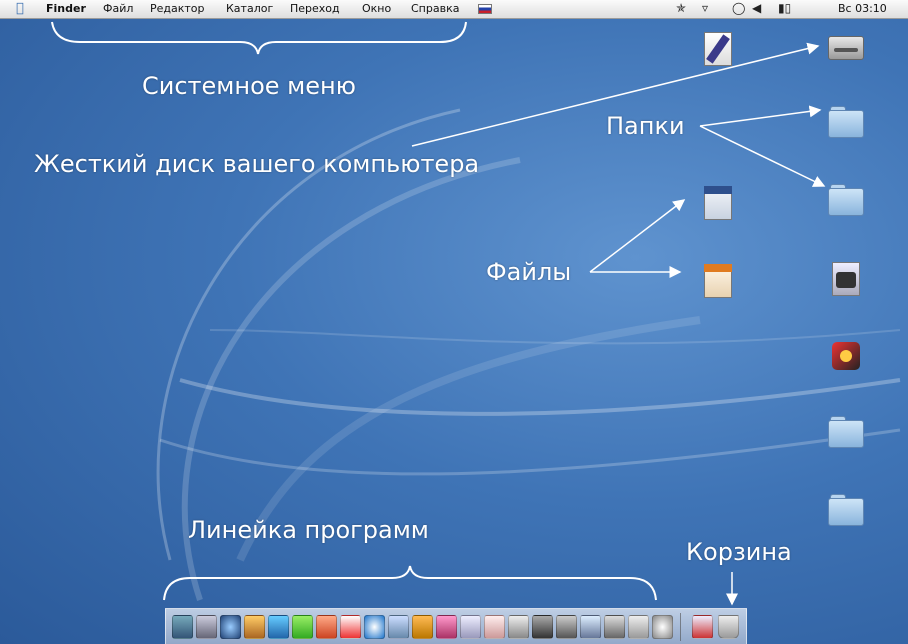 The image size is (908, 644). I want to click on address-book-icon, so click(254, 627).